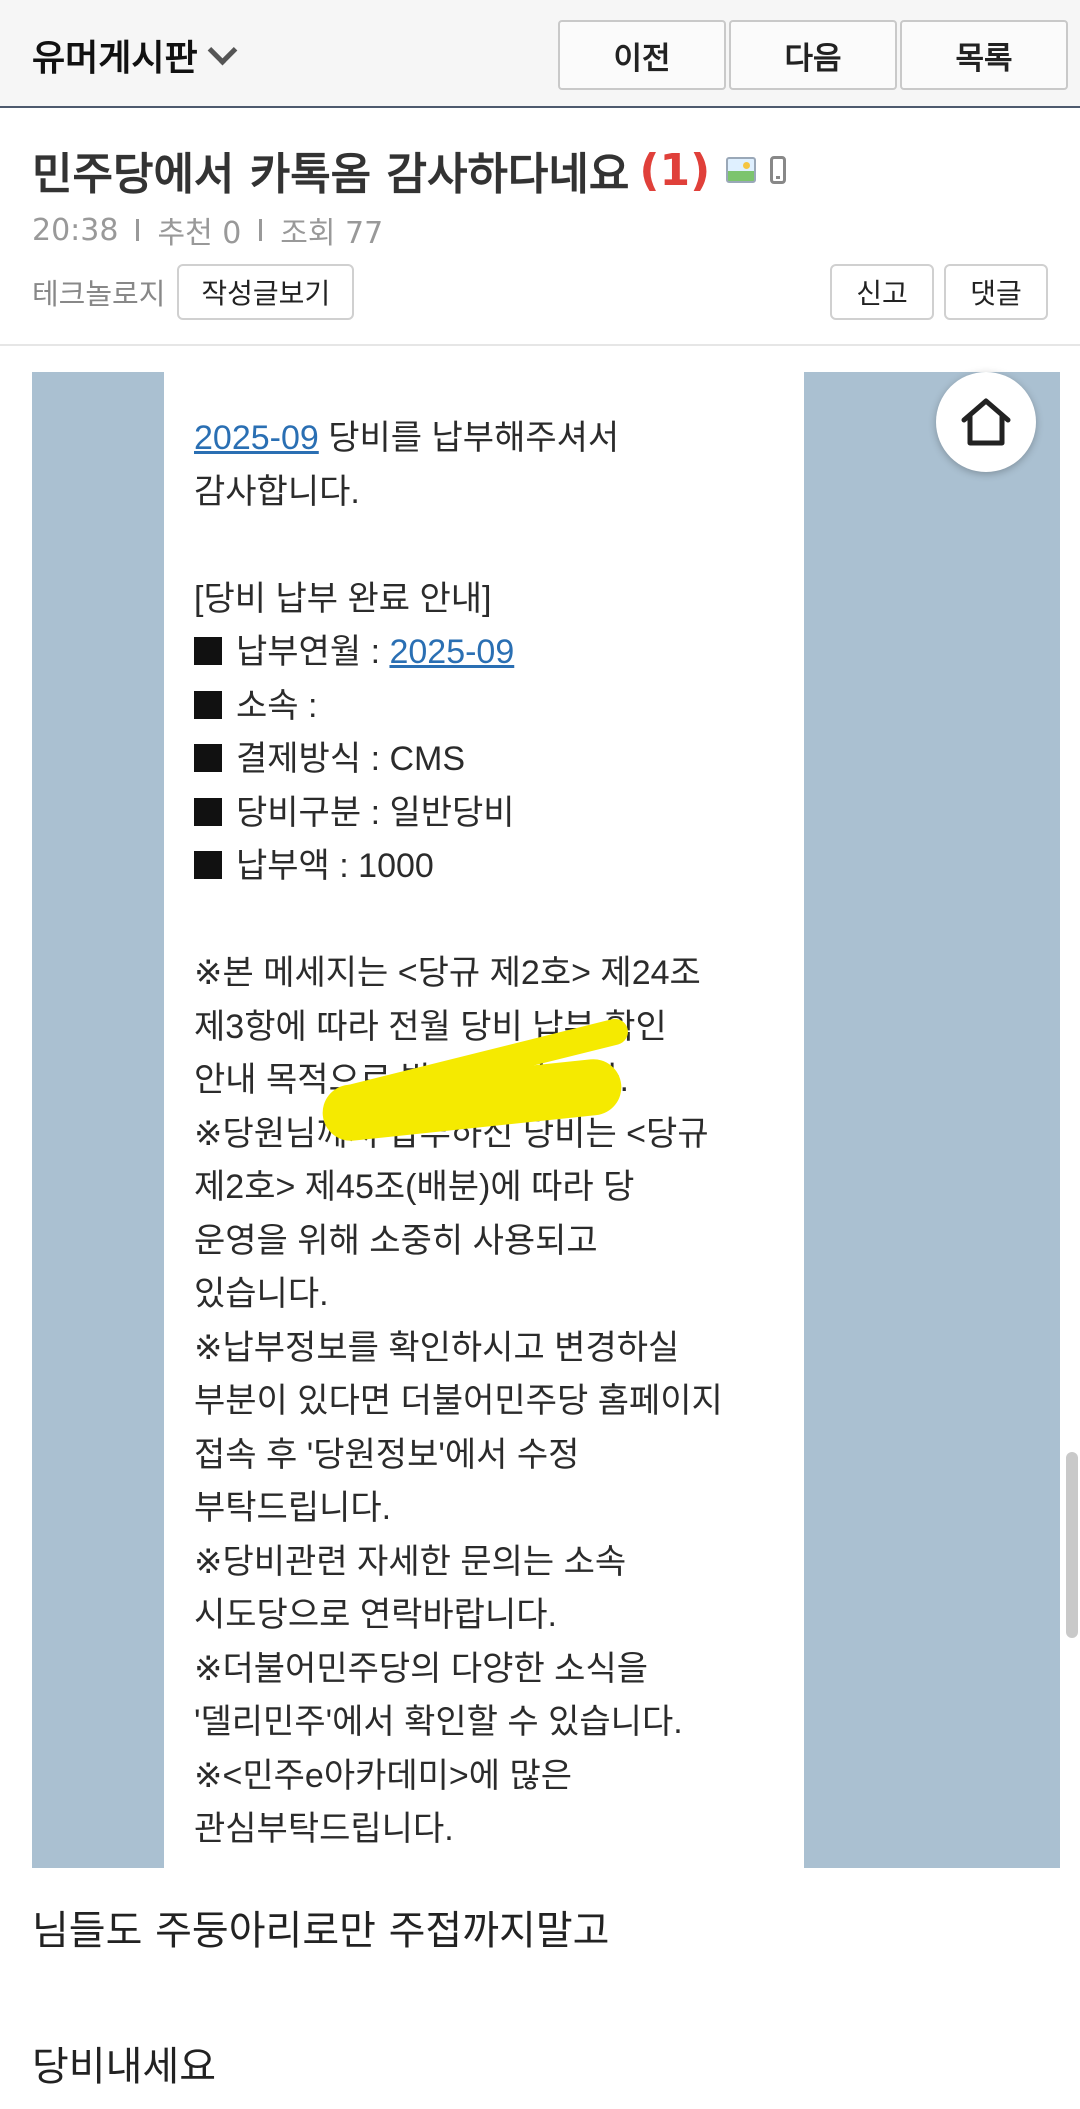 The width and height of the screenshot is (1080, 2109). What do you see at coordinates (741, 170) in the screenshot?
I see `image-icon` at bounding box center [741, 170].